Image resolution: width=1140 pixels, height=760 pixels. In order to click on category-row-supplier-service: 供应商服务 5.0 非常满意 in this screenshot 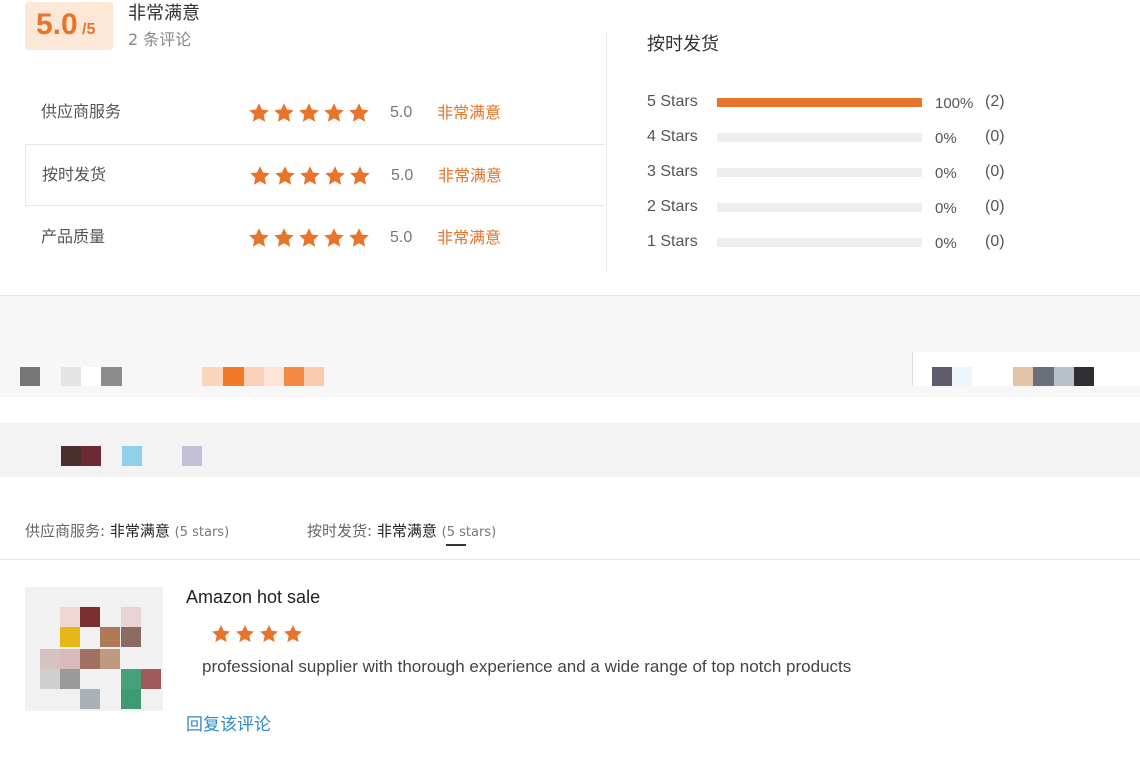, I will do `click(315, 113)`.